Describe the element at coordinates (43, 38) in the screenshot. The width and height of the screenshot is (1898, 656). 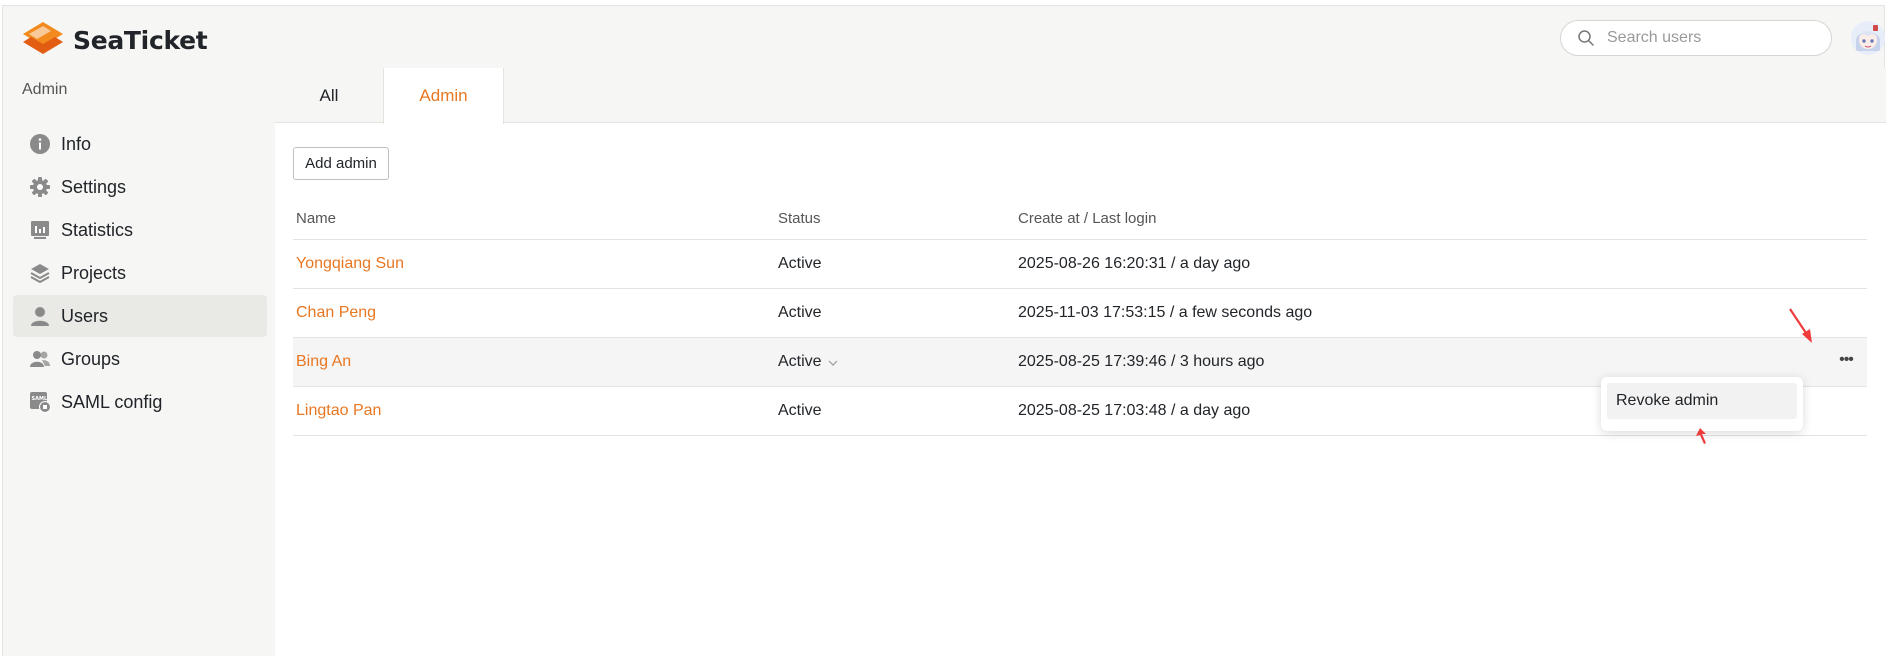
I see `seaticket-logo-icon` at that location.